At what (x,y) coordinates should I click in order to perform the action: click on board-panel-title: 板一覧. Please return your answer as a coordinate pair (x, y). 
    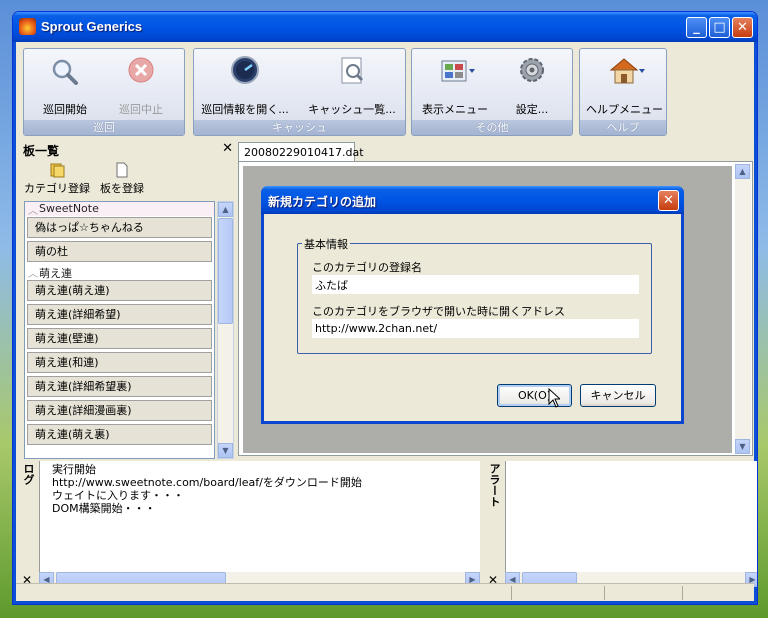
    Looking at the image, I should click on (41, 151).